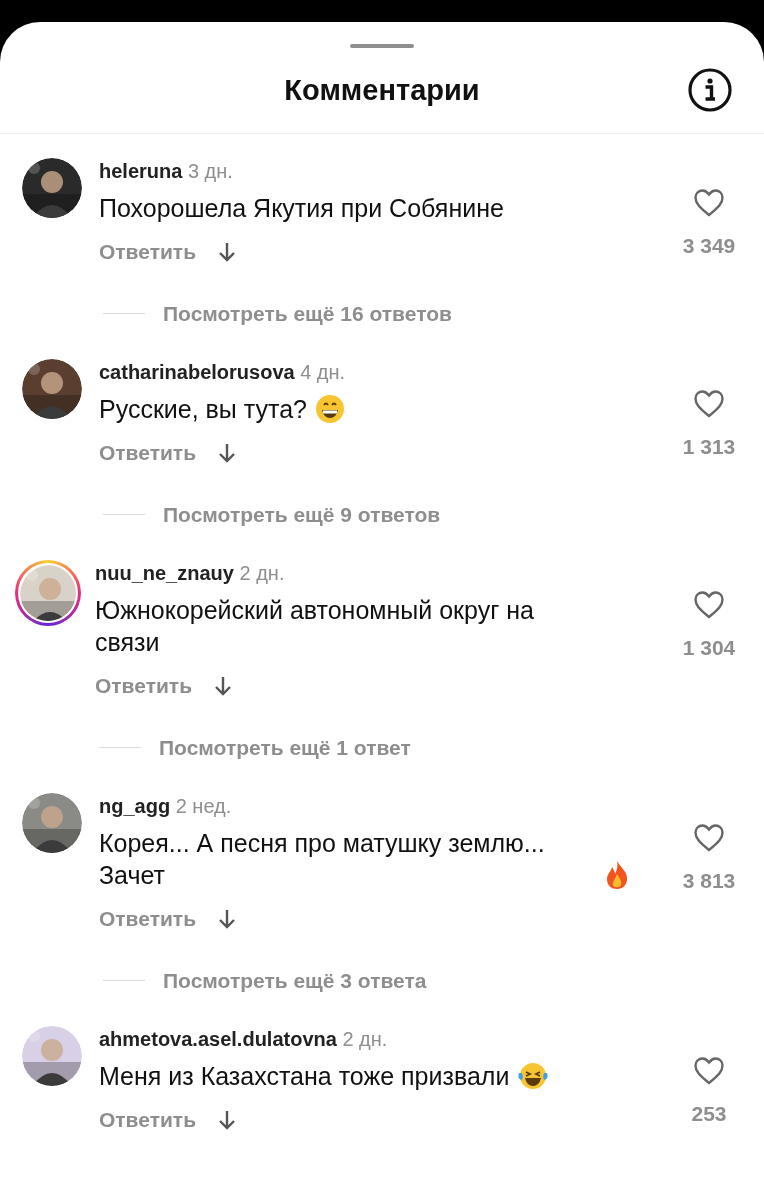 Image resolution: width=764 pixels, height=1200 pixels. What do you see at coordinates (295, 980) in the screenshot?
I see `view-replies-button: Посмотреть ещё 3 ответа` at bounding box center [295, 980].